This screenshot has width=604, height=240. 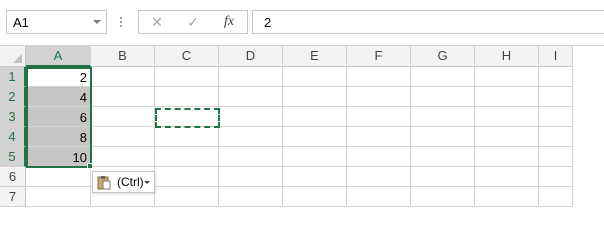 I want to click on cell-i2, so click(x=556, y=97).